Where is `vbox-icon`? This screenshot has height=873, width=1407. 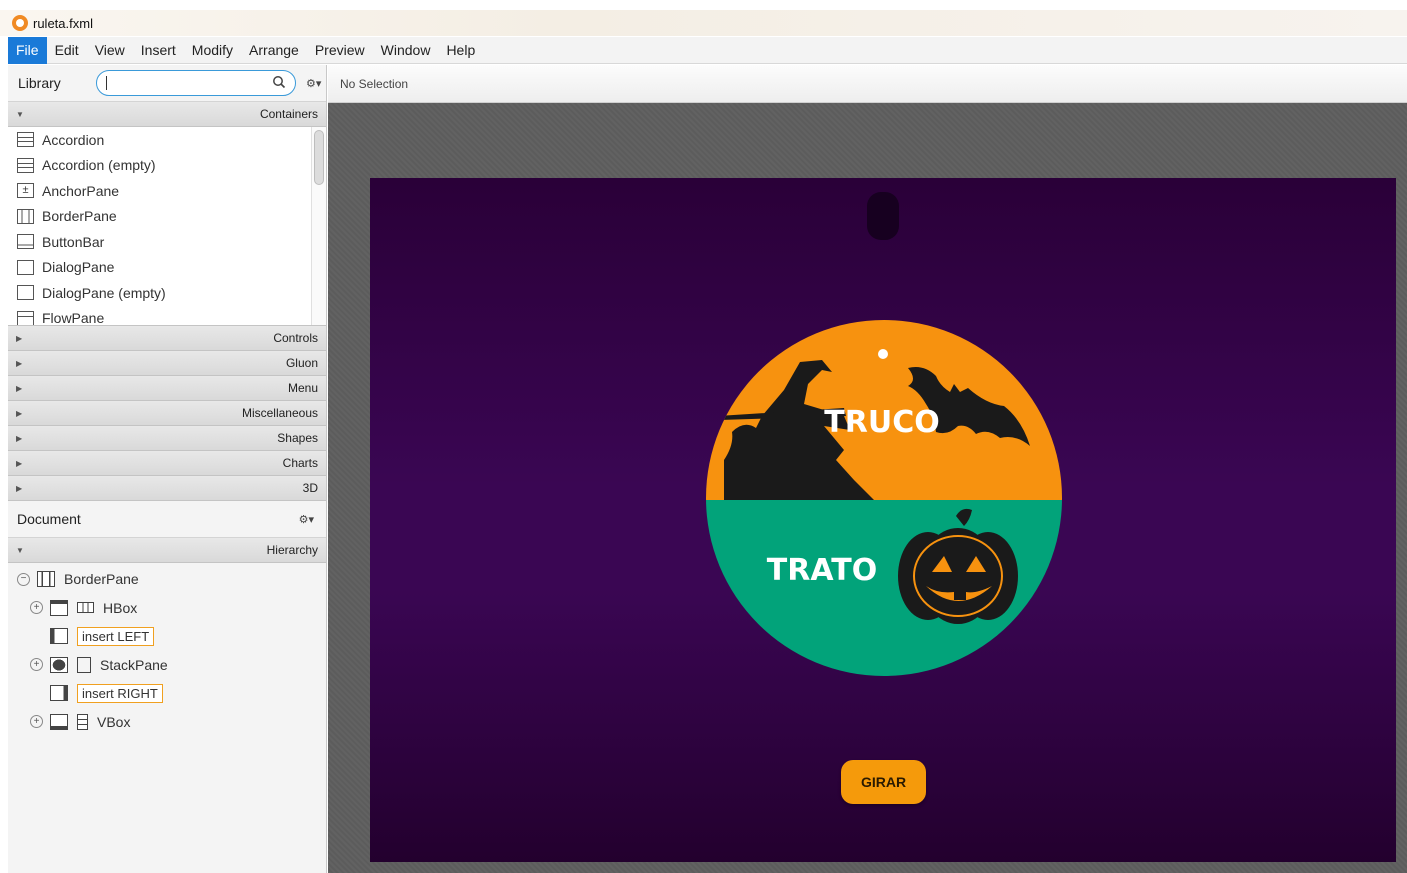
vbox-icon is located at coordinates (82, 721).